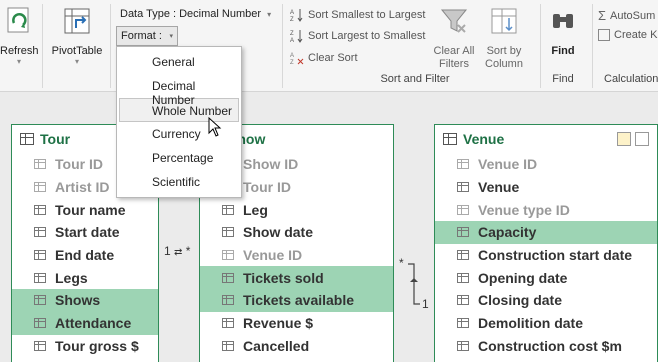 The image size is (658, 362). Describe the element at coordinates (546, 139) in the screenshot. I see `table-header: Venue` at that location.